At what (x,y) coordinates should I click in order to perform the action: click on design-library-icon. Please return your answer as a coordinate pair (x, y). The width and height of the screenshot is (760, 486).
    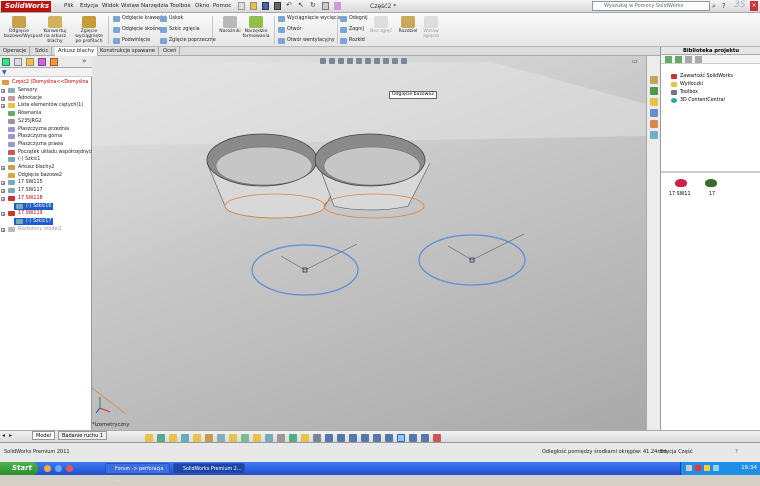
    Looking at the image, I should click on (654, 91).